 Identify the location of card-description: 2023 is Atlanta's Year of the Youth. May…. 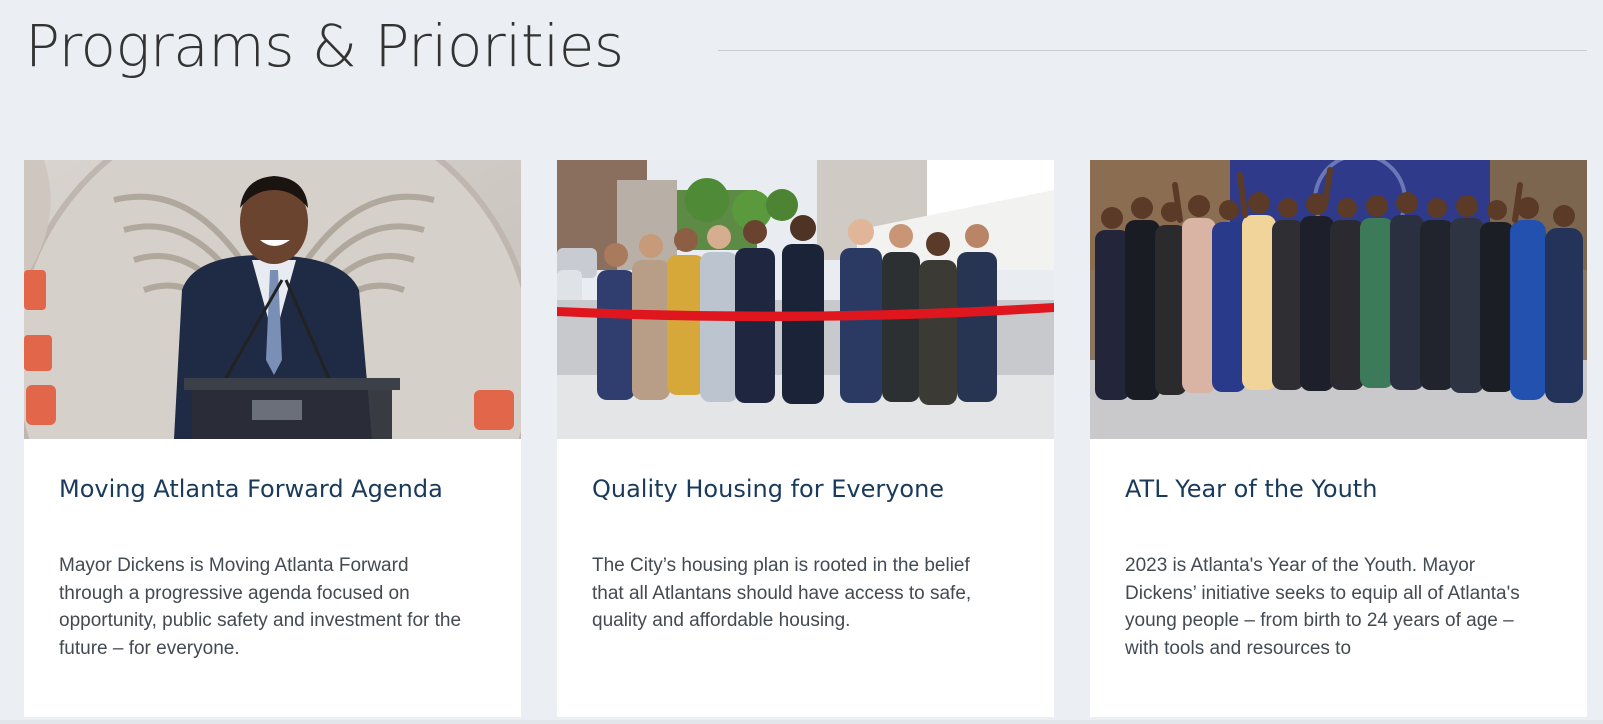
(1322, 607).